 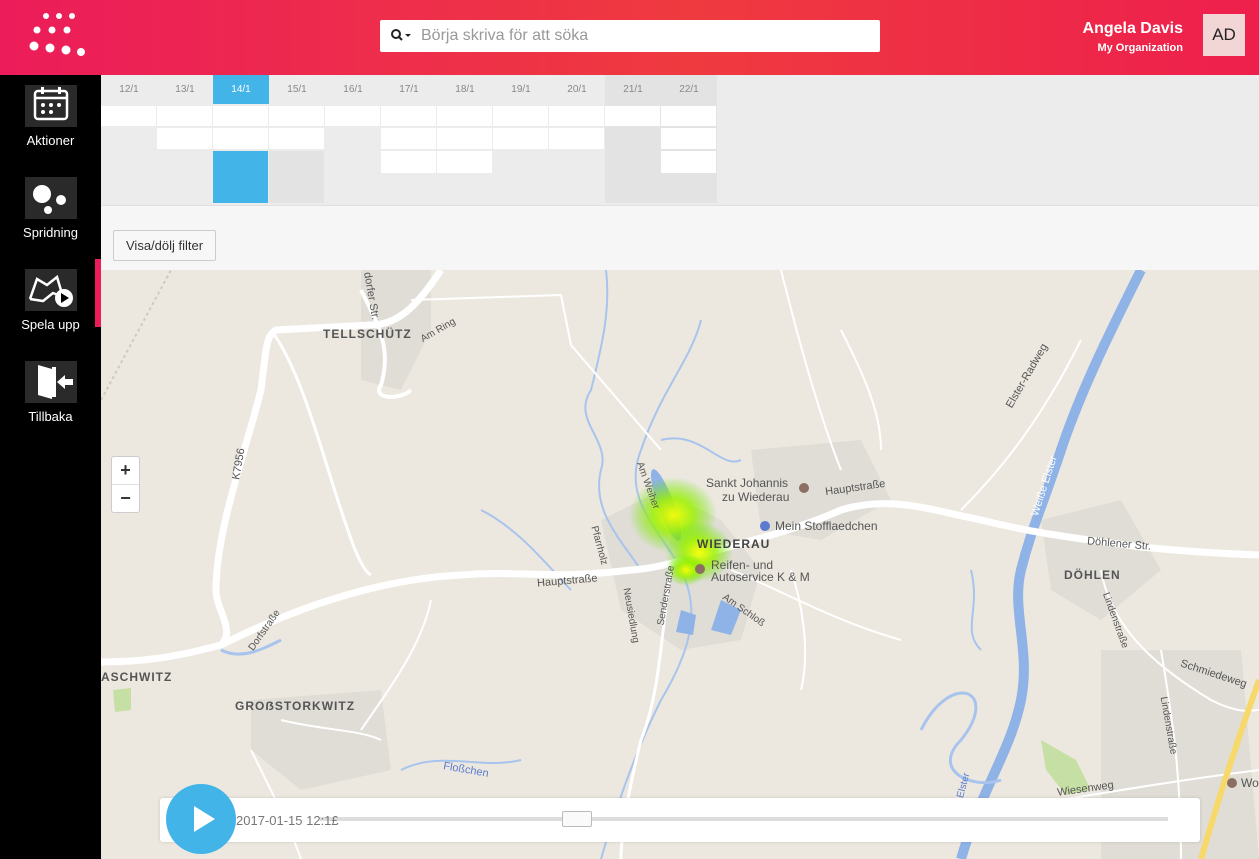 I want to click on sidebar-item-tillbaka: Tillbaka, so click(x=50, y=394).